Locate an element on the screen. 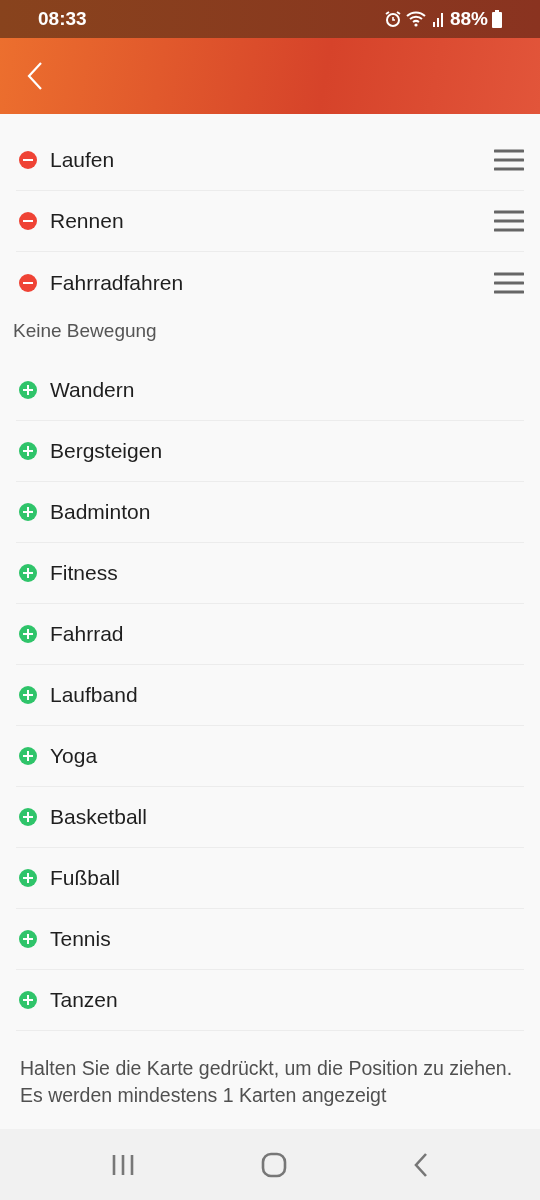 This screenshot has height=1200, width=540. alarm-icon is located at coordinates (392, 19).